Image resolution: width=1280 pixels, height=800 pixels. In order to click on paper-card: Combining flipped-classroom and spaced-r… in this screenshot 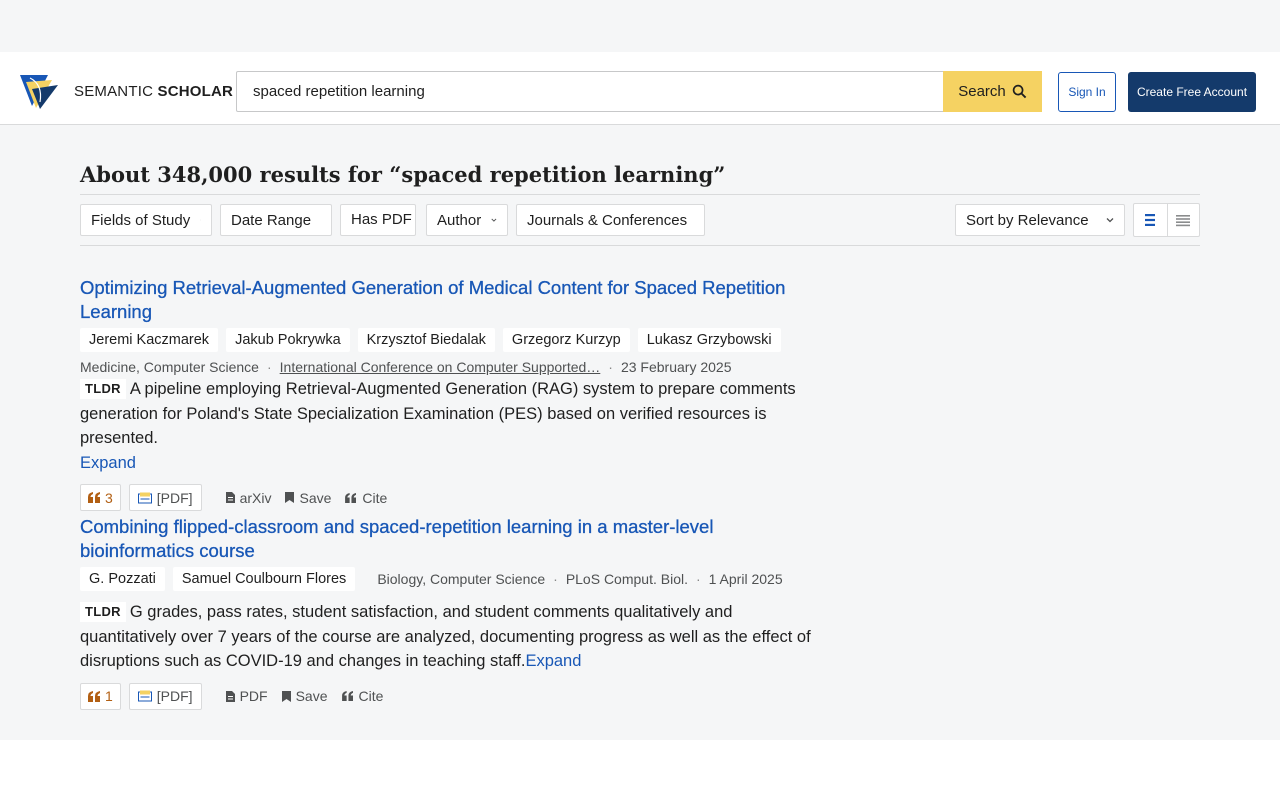, I will do `click(455, 612)`.